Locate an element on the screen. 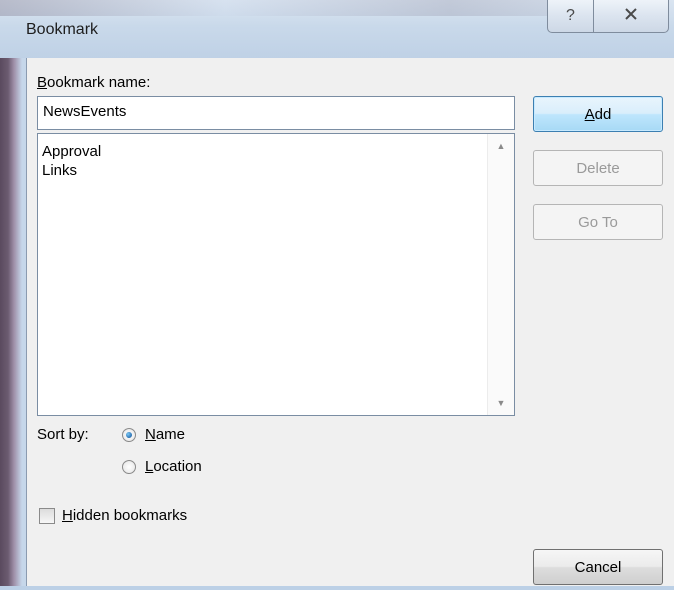 Image resolution: width=674 pixels, height=590 pixels. scroll-up-icon: ▲ is located at coordinates (501, 146).